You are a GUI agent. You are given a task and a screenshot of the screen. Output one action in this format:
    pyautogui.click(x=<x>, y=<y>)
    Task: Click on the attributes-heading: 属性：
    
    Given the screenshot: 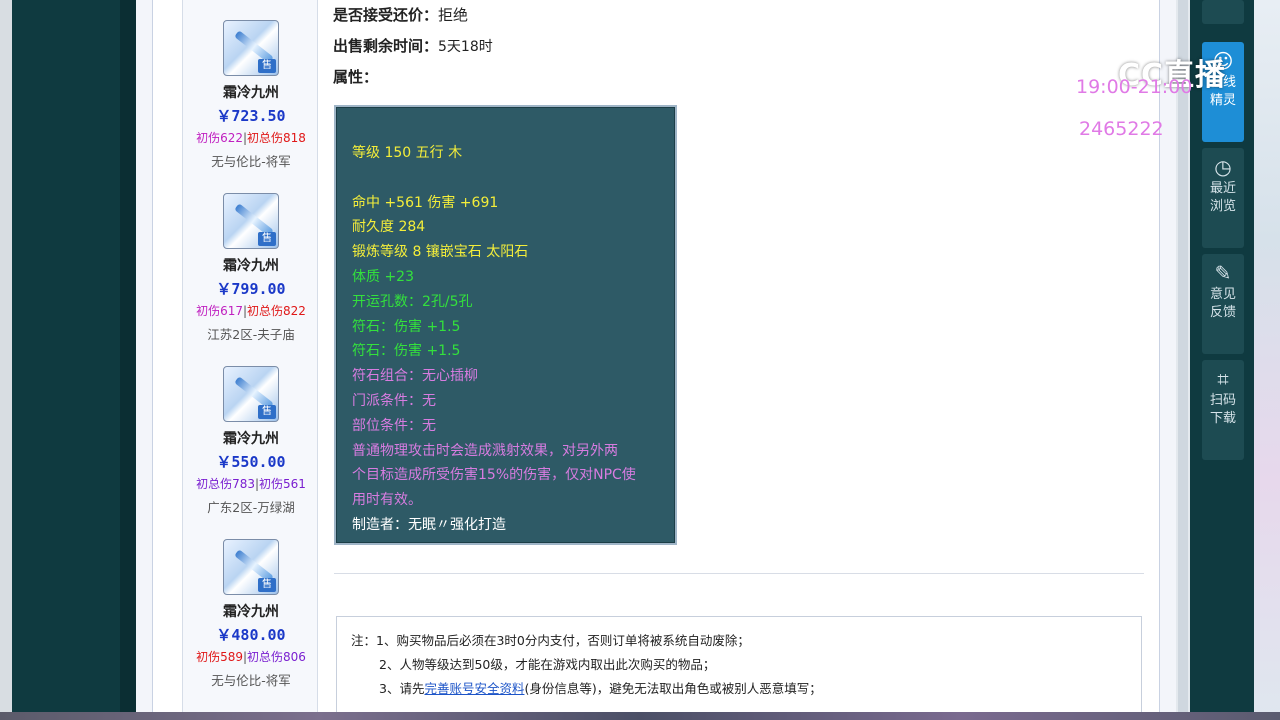 What is the action you would take?
    pyautogui.click(x=356, y=77)
    